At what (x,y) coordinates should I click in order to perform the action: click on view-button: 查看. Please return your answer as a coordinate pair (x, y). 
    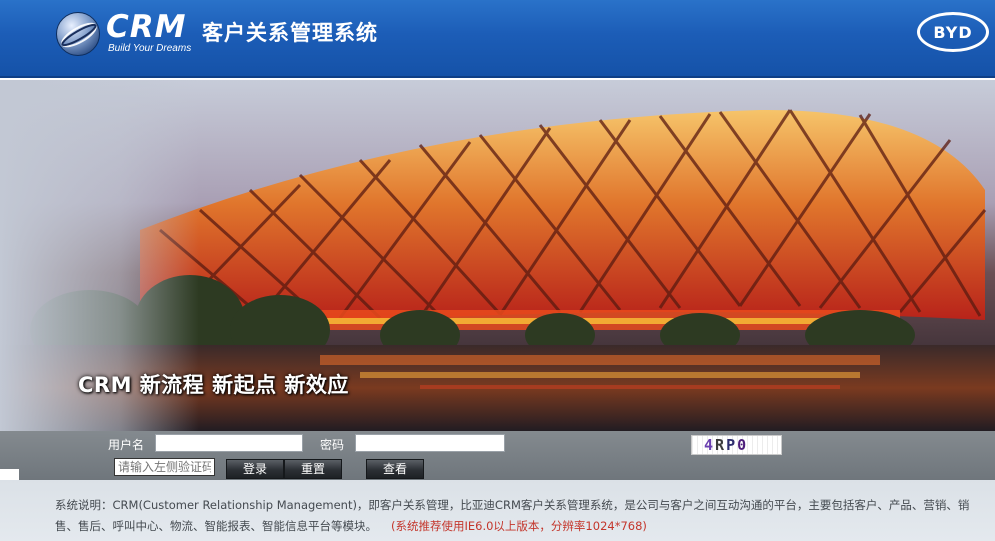
    Looking at the image, I should click on (395, 469).